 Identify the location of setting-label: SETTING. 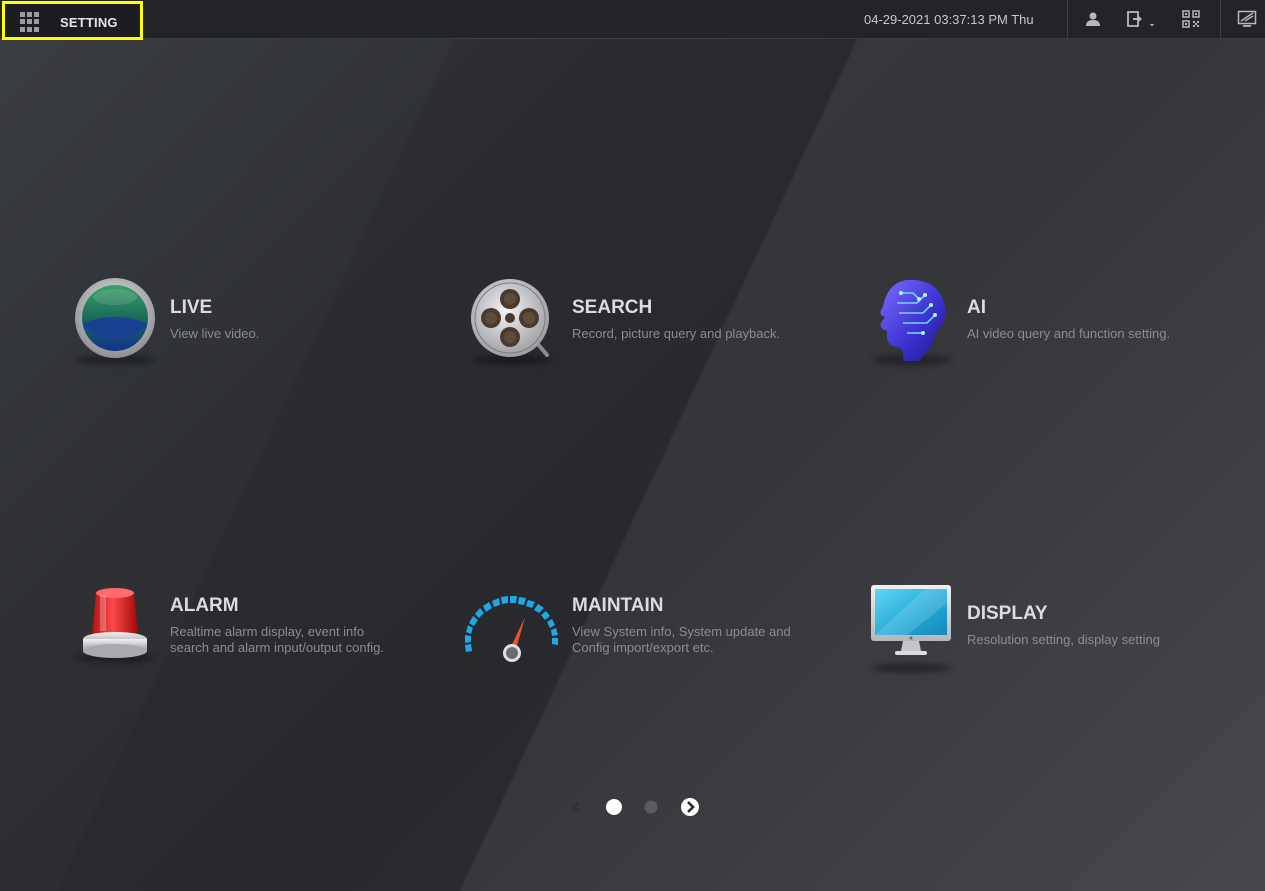
(89, 22).